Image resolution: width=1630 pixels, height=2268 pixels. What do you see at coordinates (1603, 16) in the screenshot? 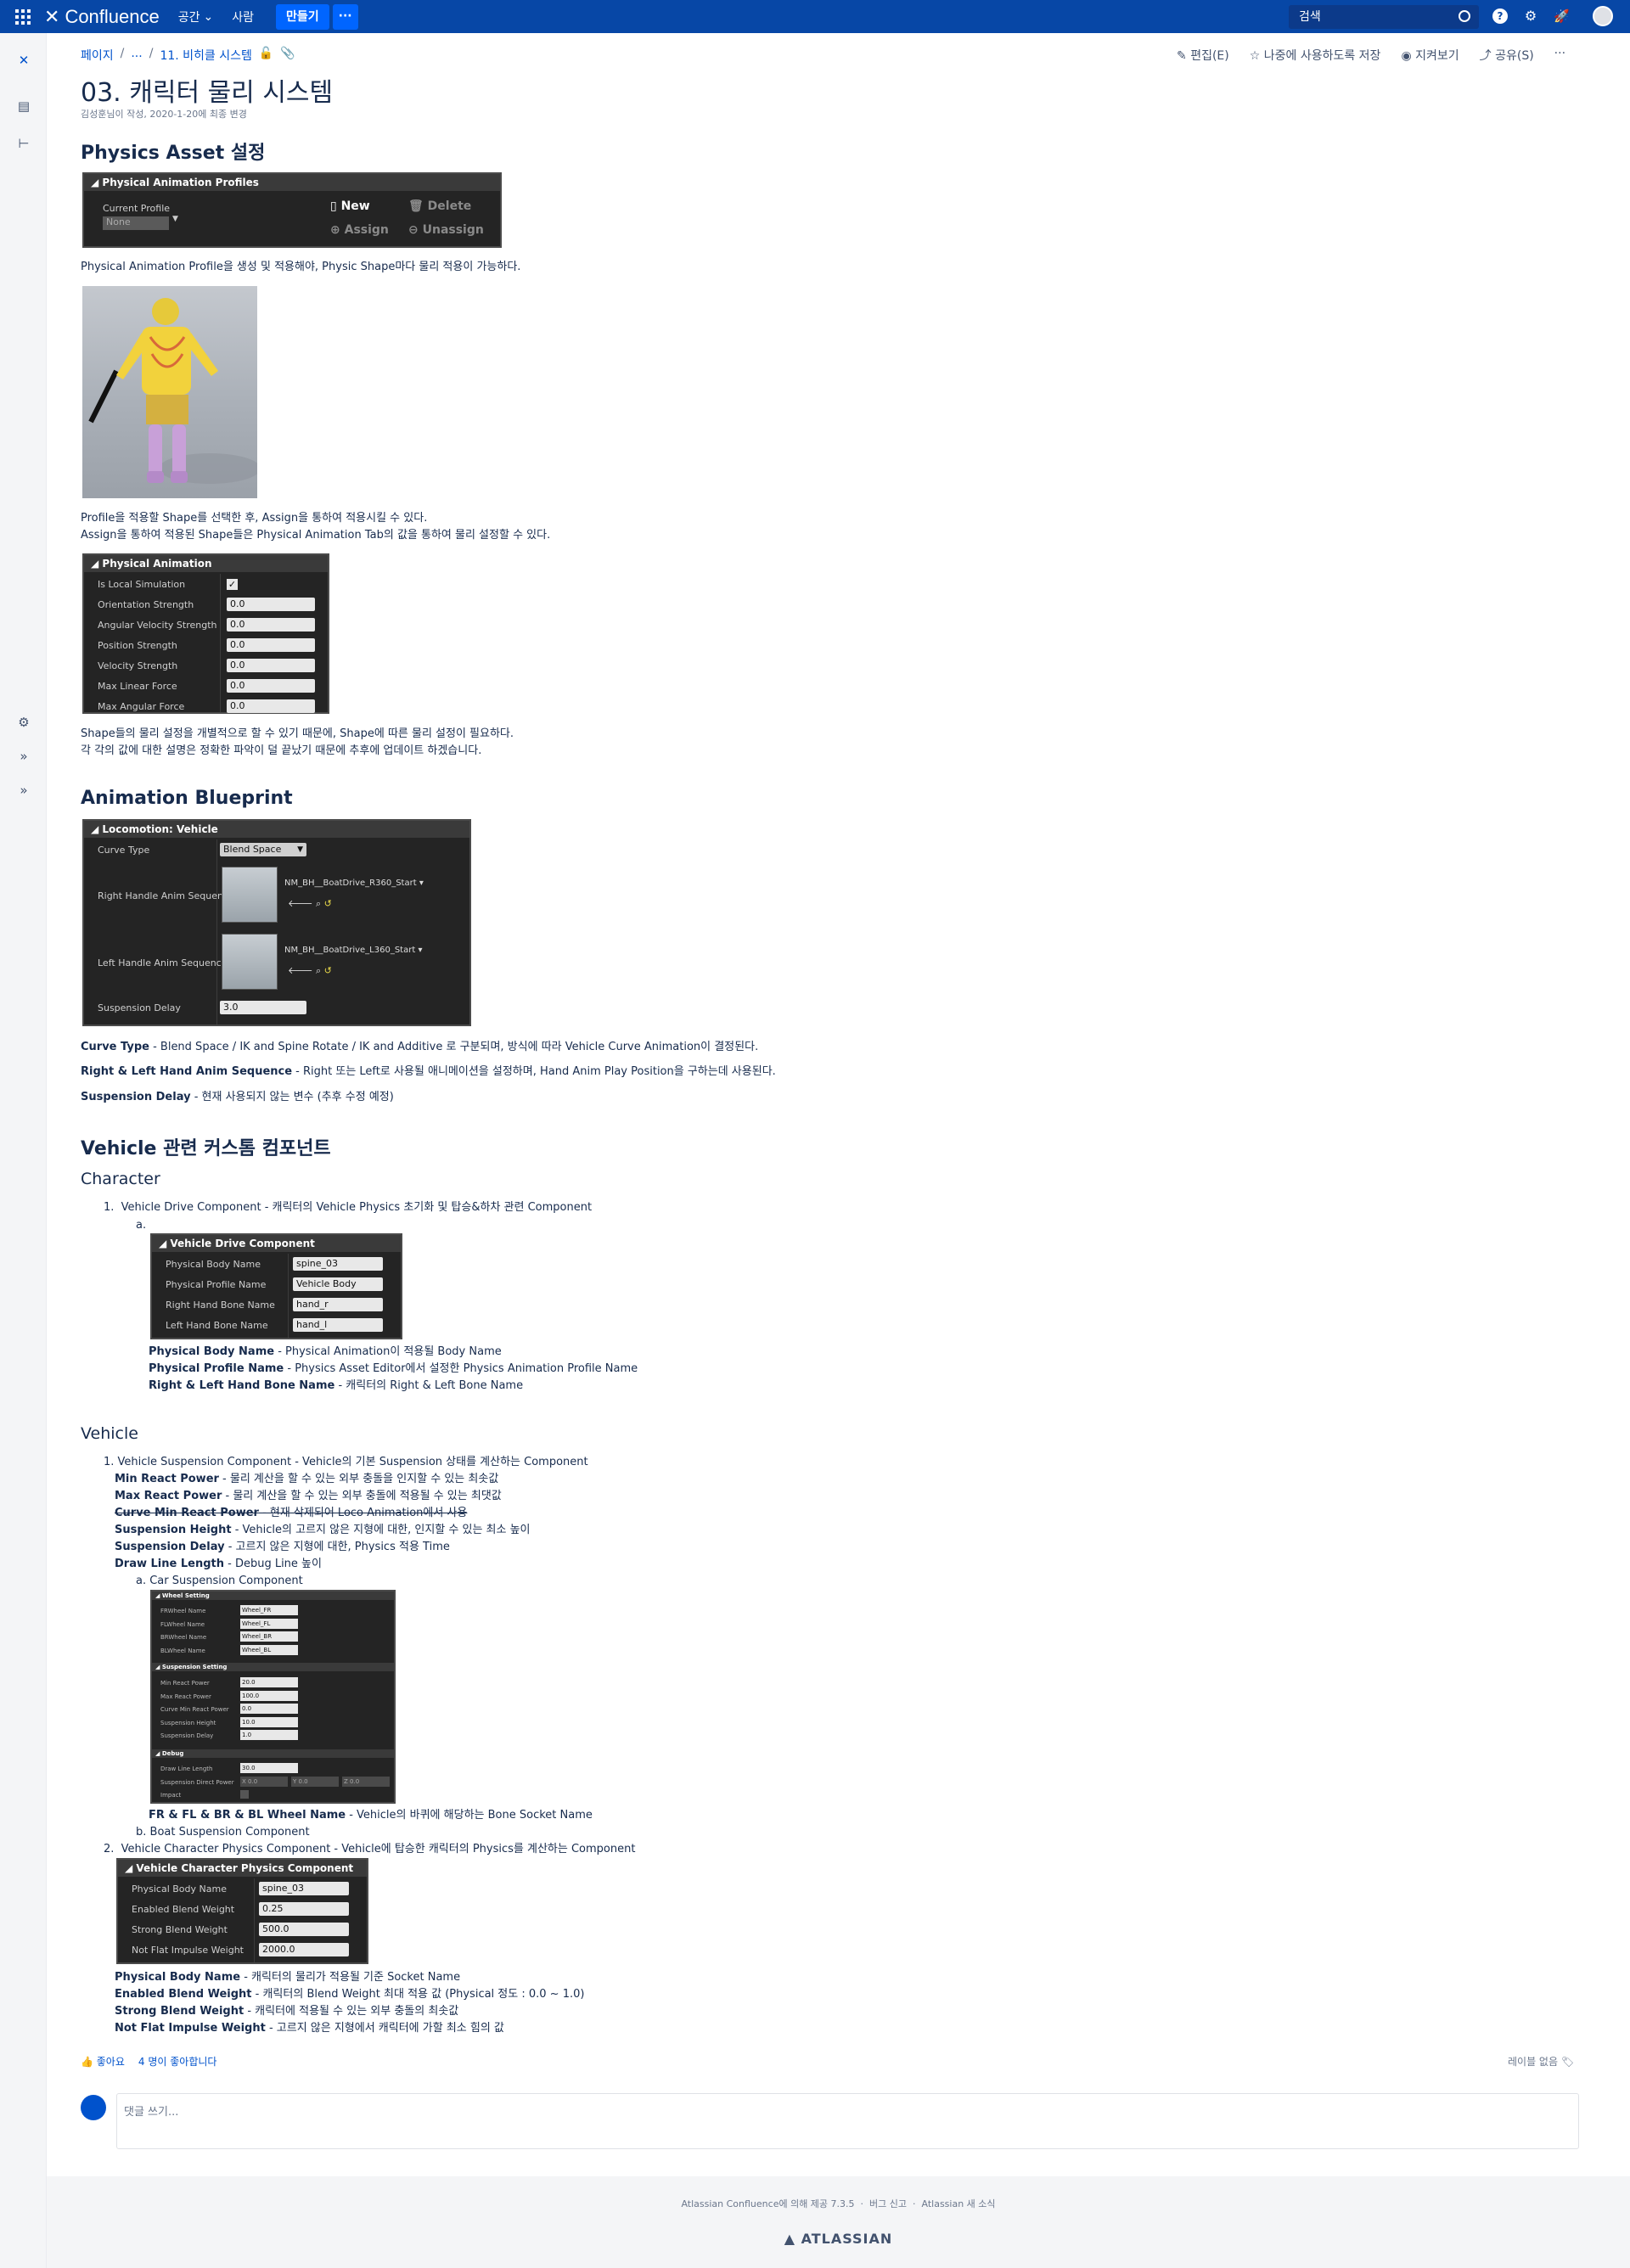
I see `user-avatar` at bounding box center [1603, 16].